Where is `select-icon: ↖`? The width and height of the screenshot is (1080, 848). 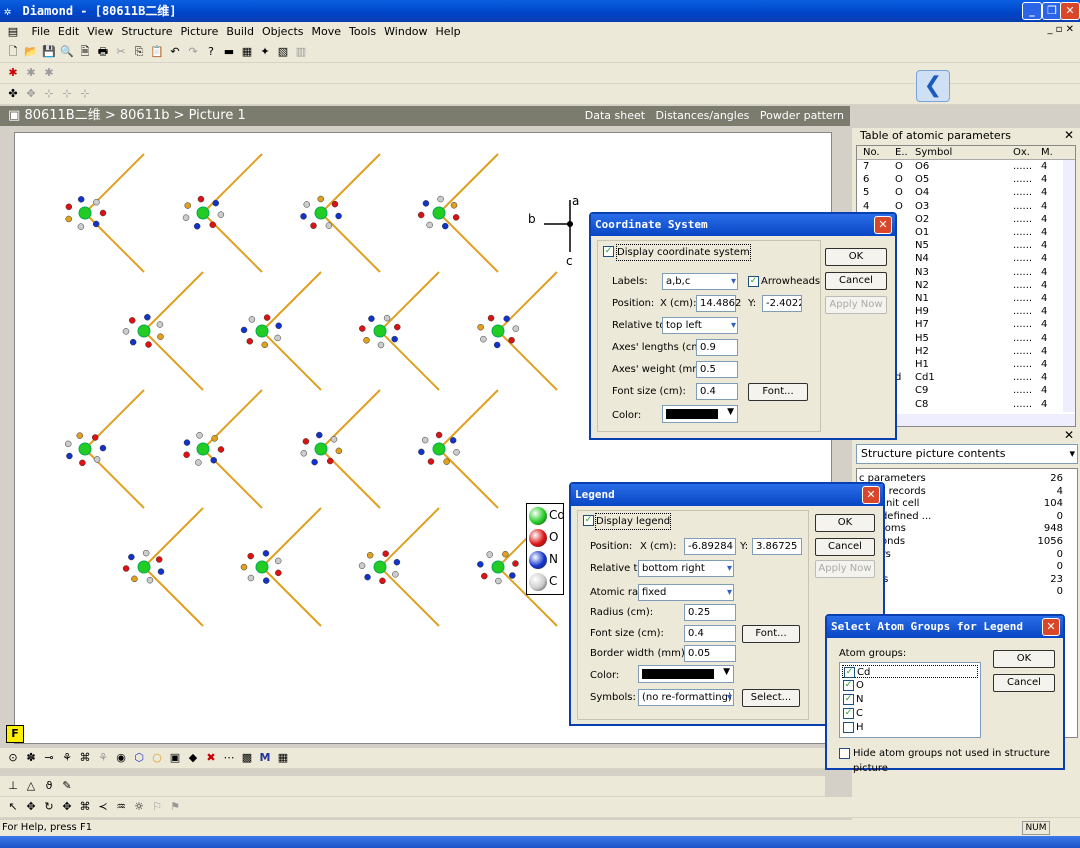 select-icon: ↖ is located at coordinates (13, 807).